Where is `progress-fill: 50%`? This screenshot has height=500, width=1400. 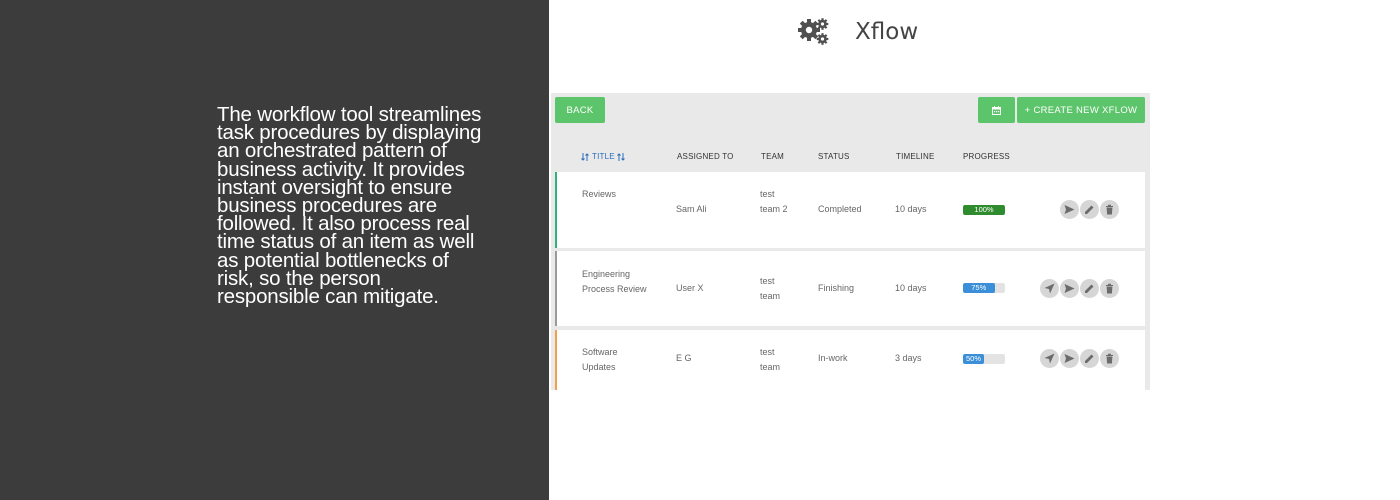
progress-fill: 50% is located at coordinates (973, 359).